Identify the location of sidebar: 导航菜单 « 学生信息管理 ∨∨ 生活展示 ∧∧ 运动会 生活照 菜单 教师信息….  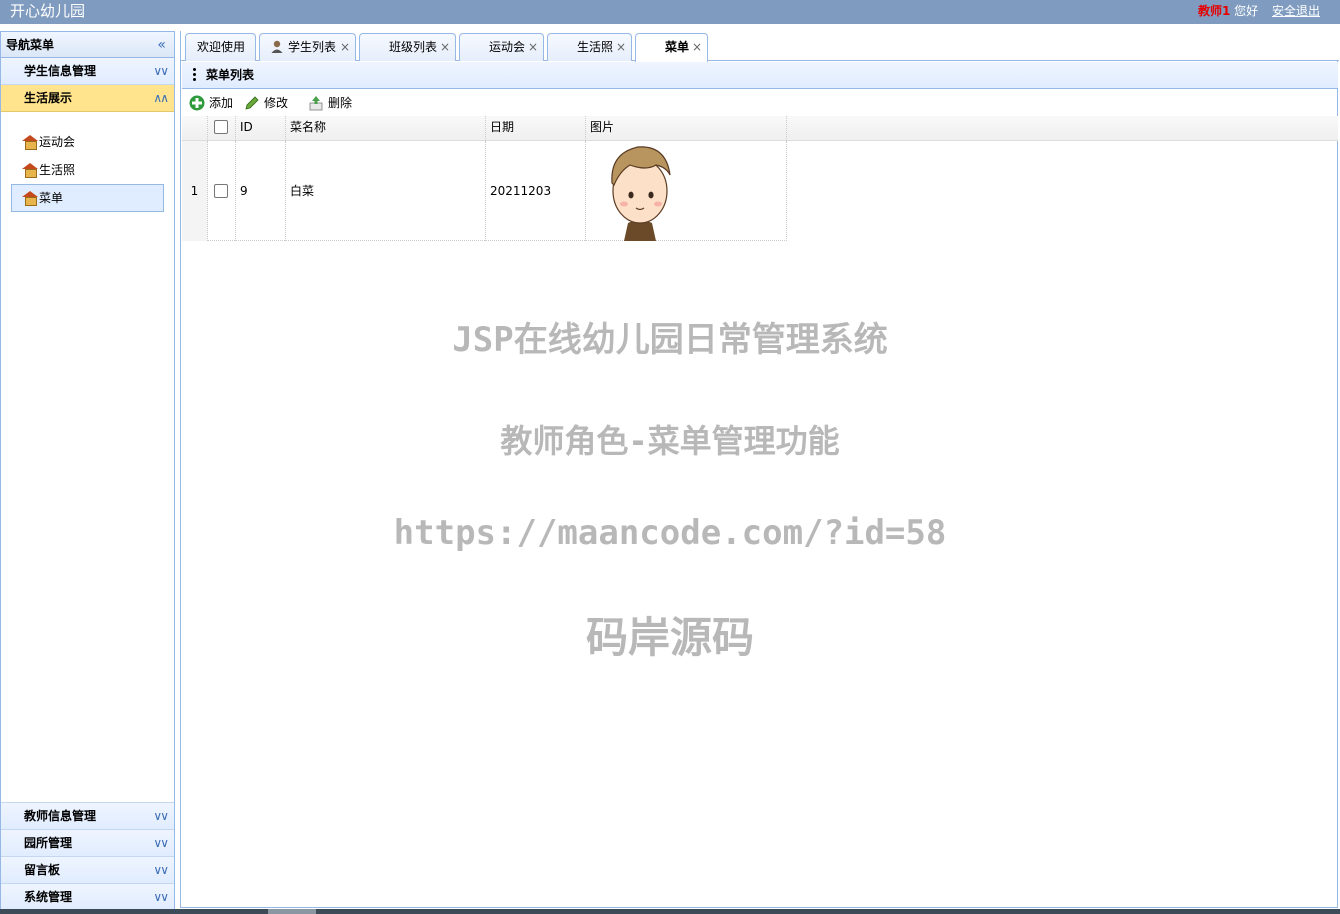
(87, 471).